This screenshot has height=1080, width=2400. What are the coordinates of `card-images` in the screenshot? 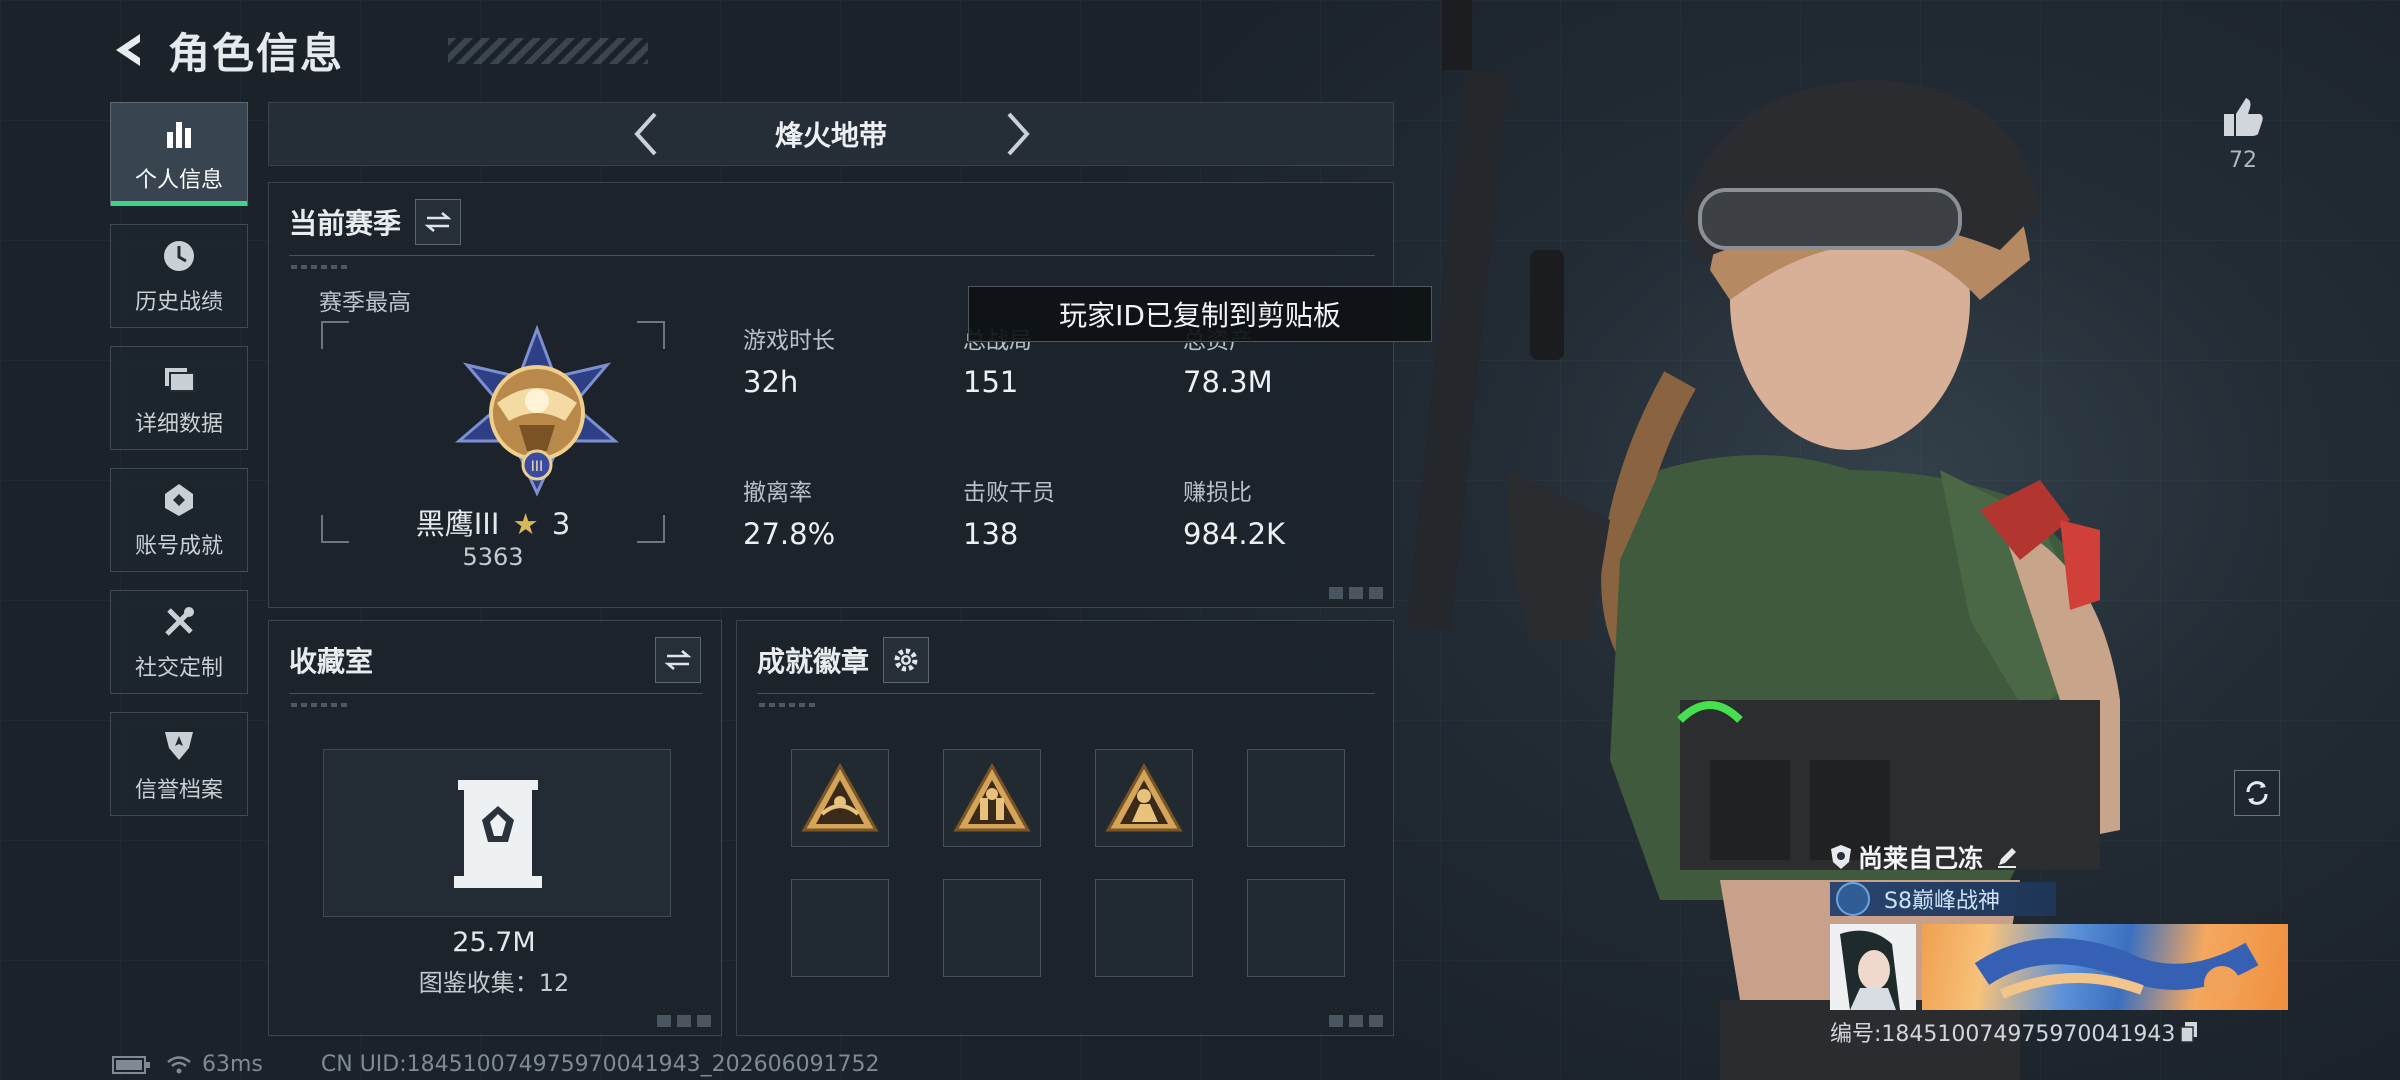 It's located at (2060, 967).